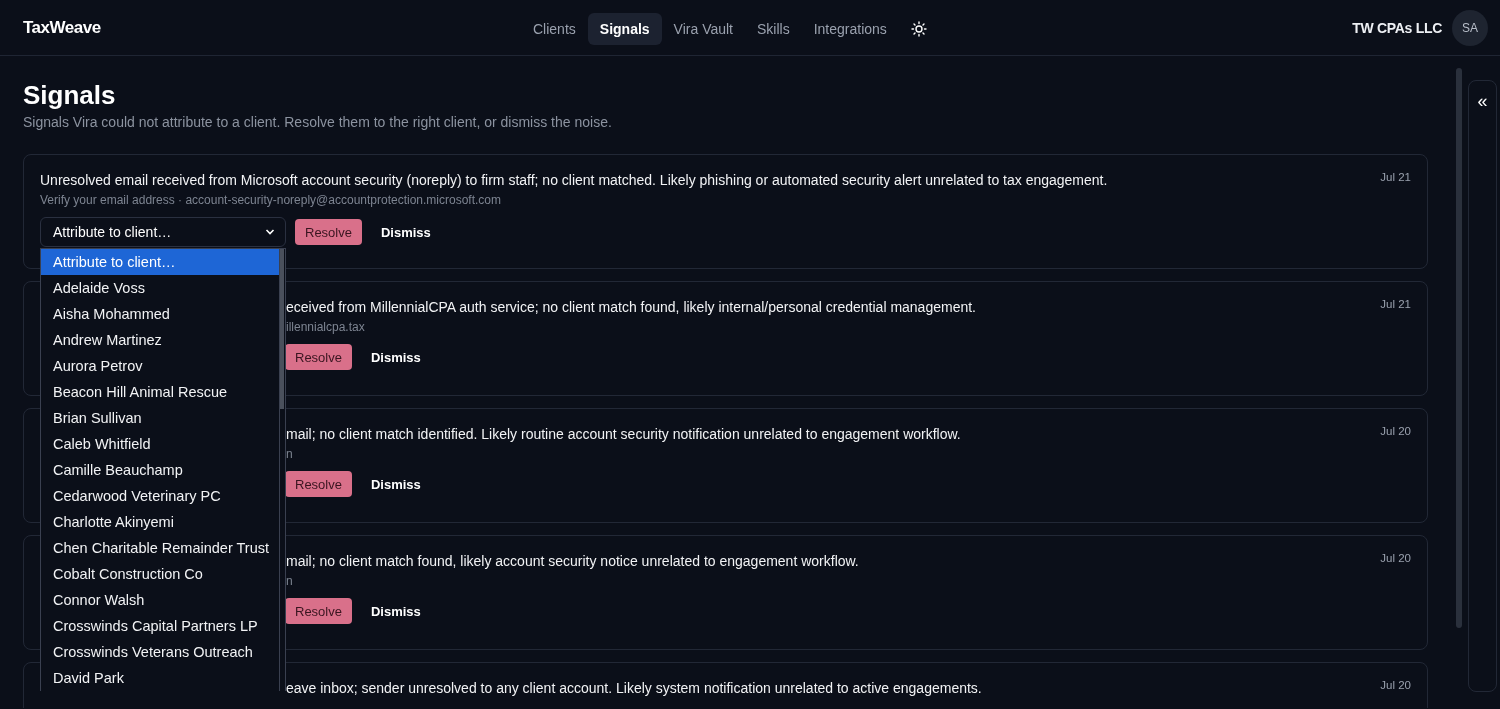  What do you see at coordinates (317, 122) in the screenshot?
I see `page-subtitle: Signals Vira could not attribute to a client. Resolve them to the right client, or dismiss the noise.` at bounding box center [317, 122].